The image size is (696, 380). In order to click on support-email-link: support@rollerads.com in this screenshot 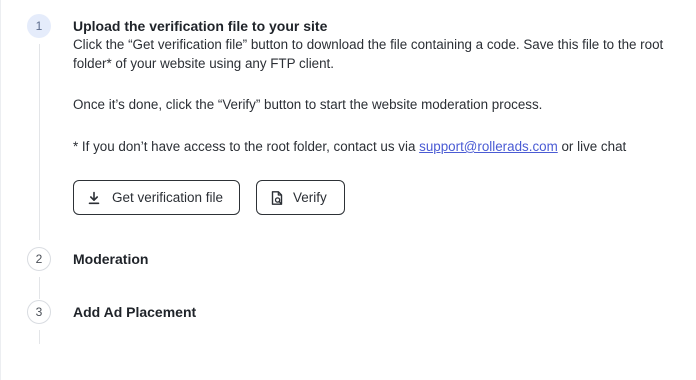, I will do `click(488, 146)`.